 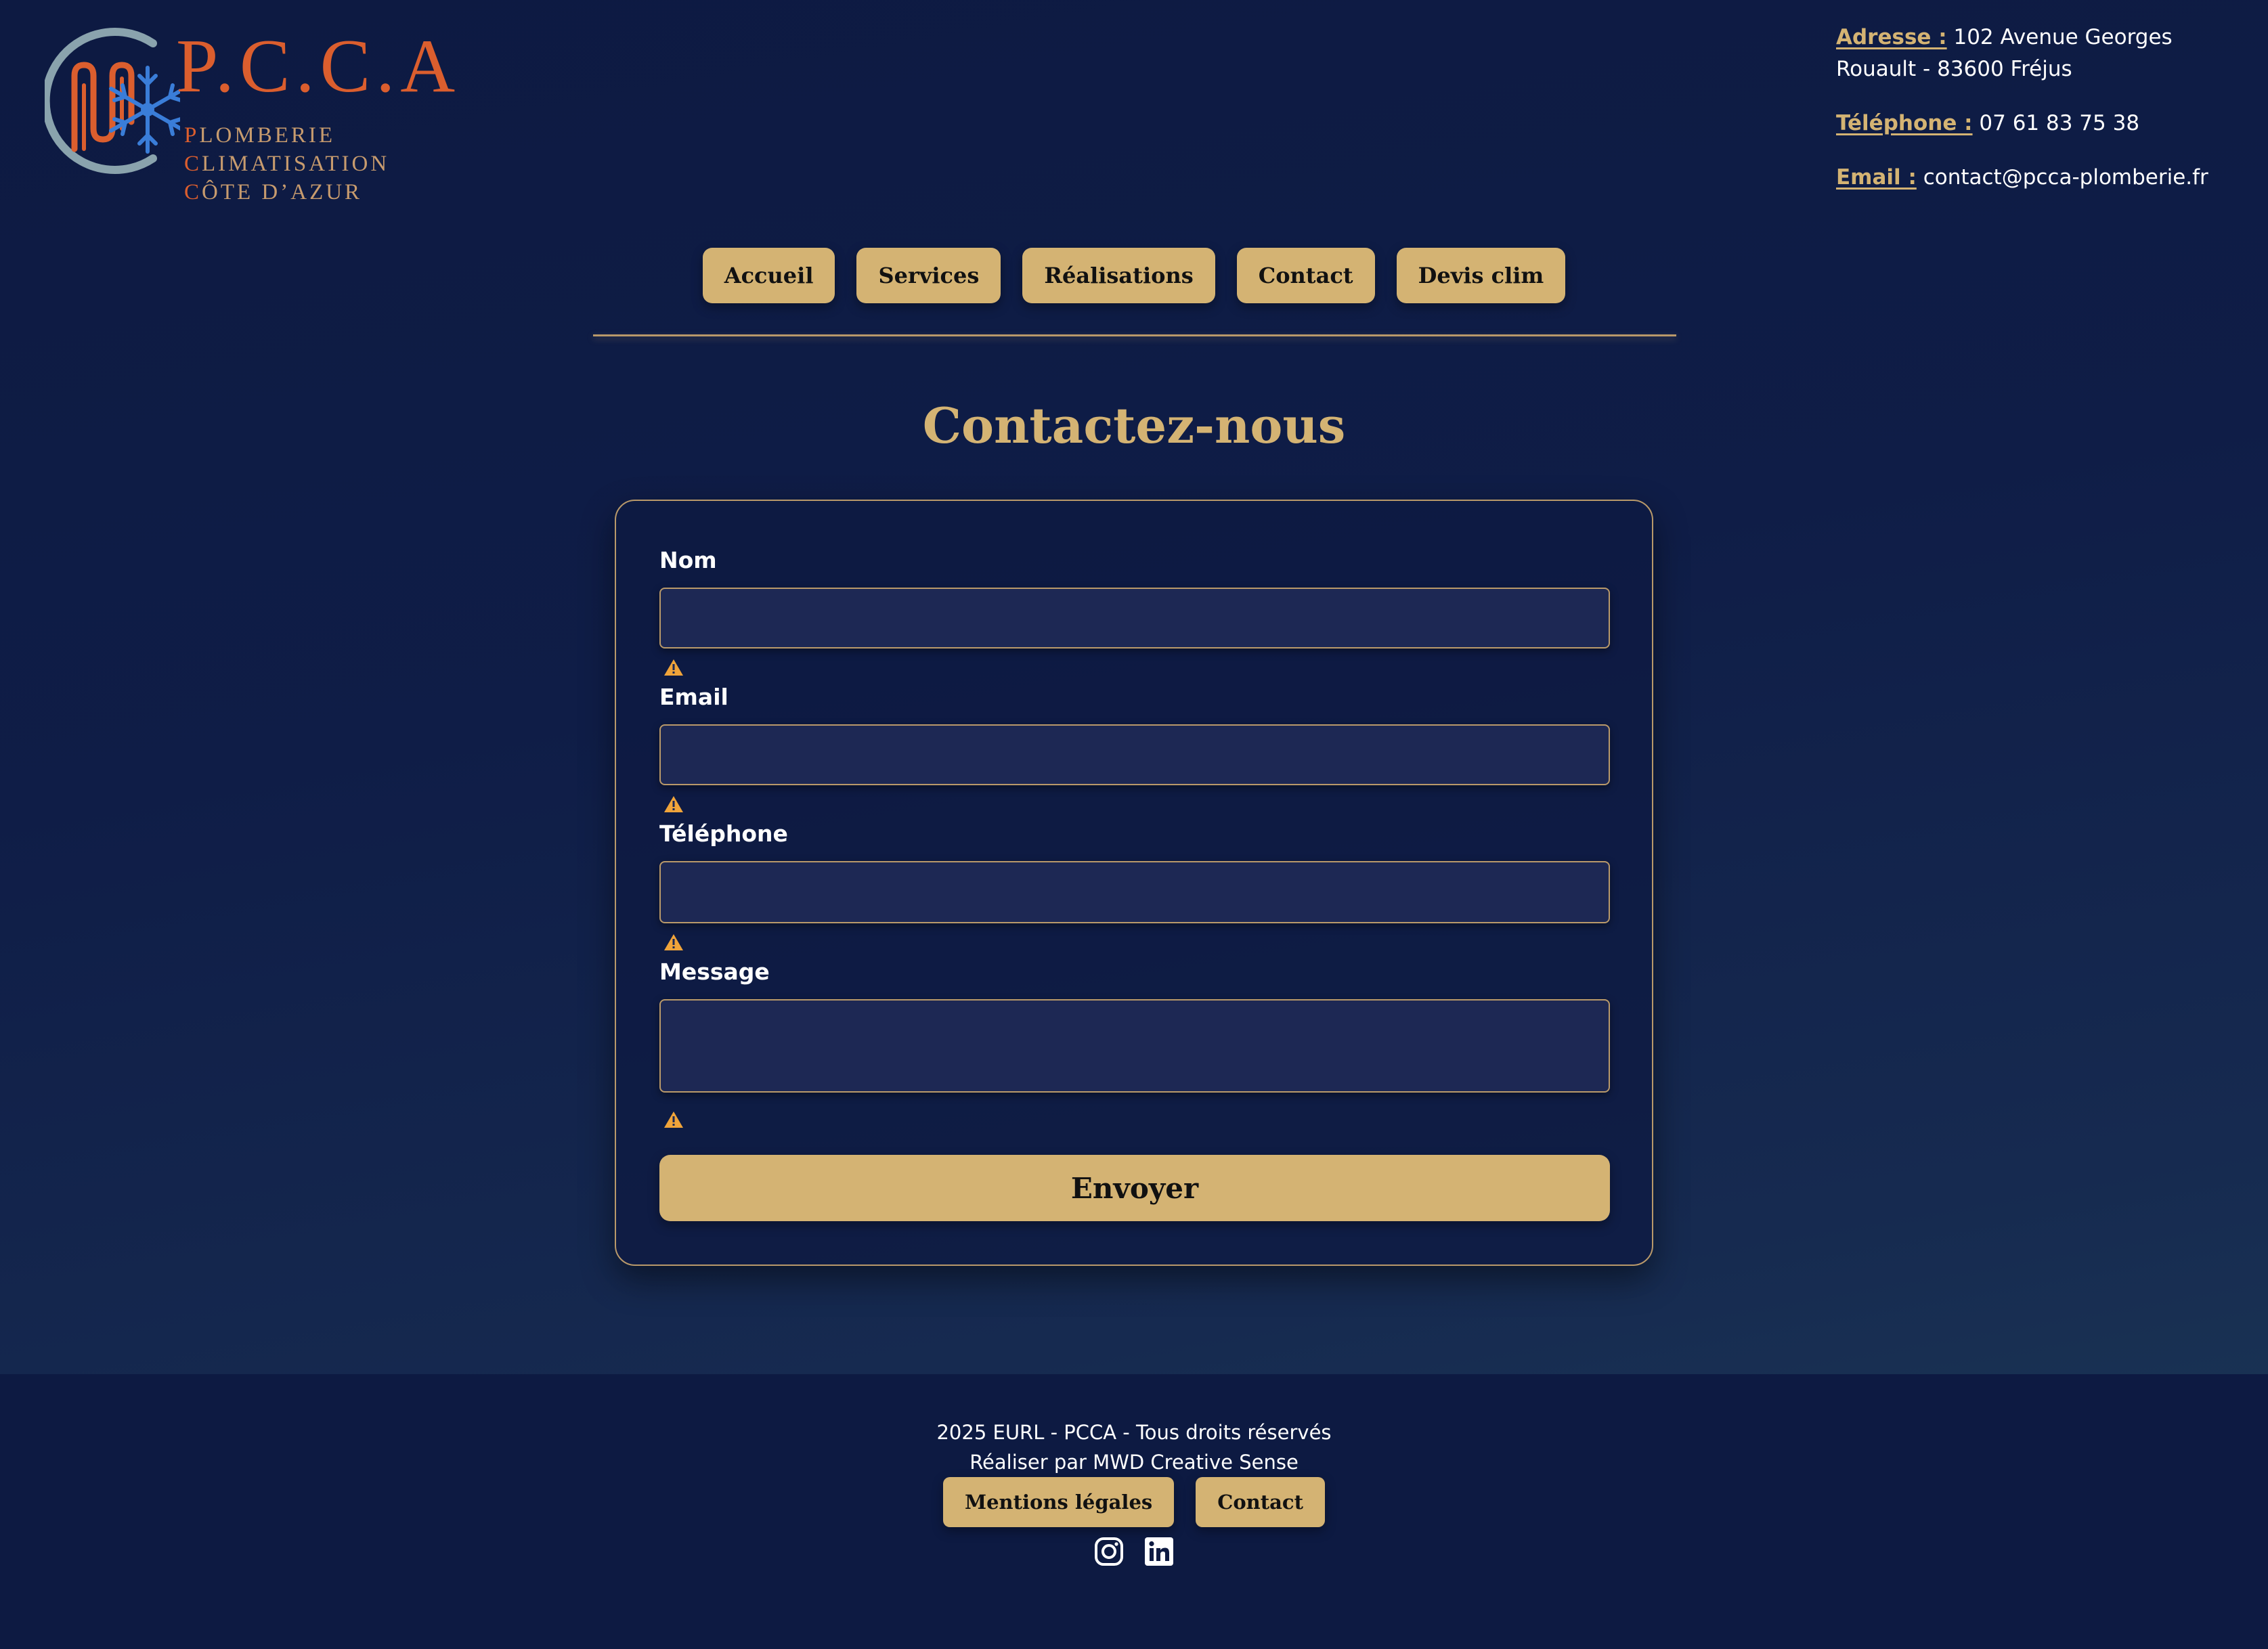 What do you see at coordinates (1134, 335) in the screenshot?
I see `nav-divider` at bounding box center [1134, 335].